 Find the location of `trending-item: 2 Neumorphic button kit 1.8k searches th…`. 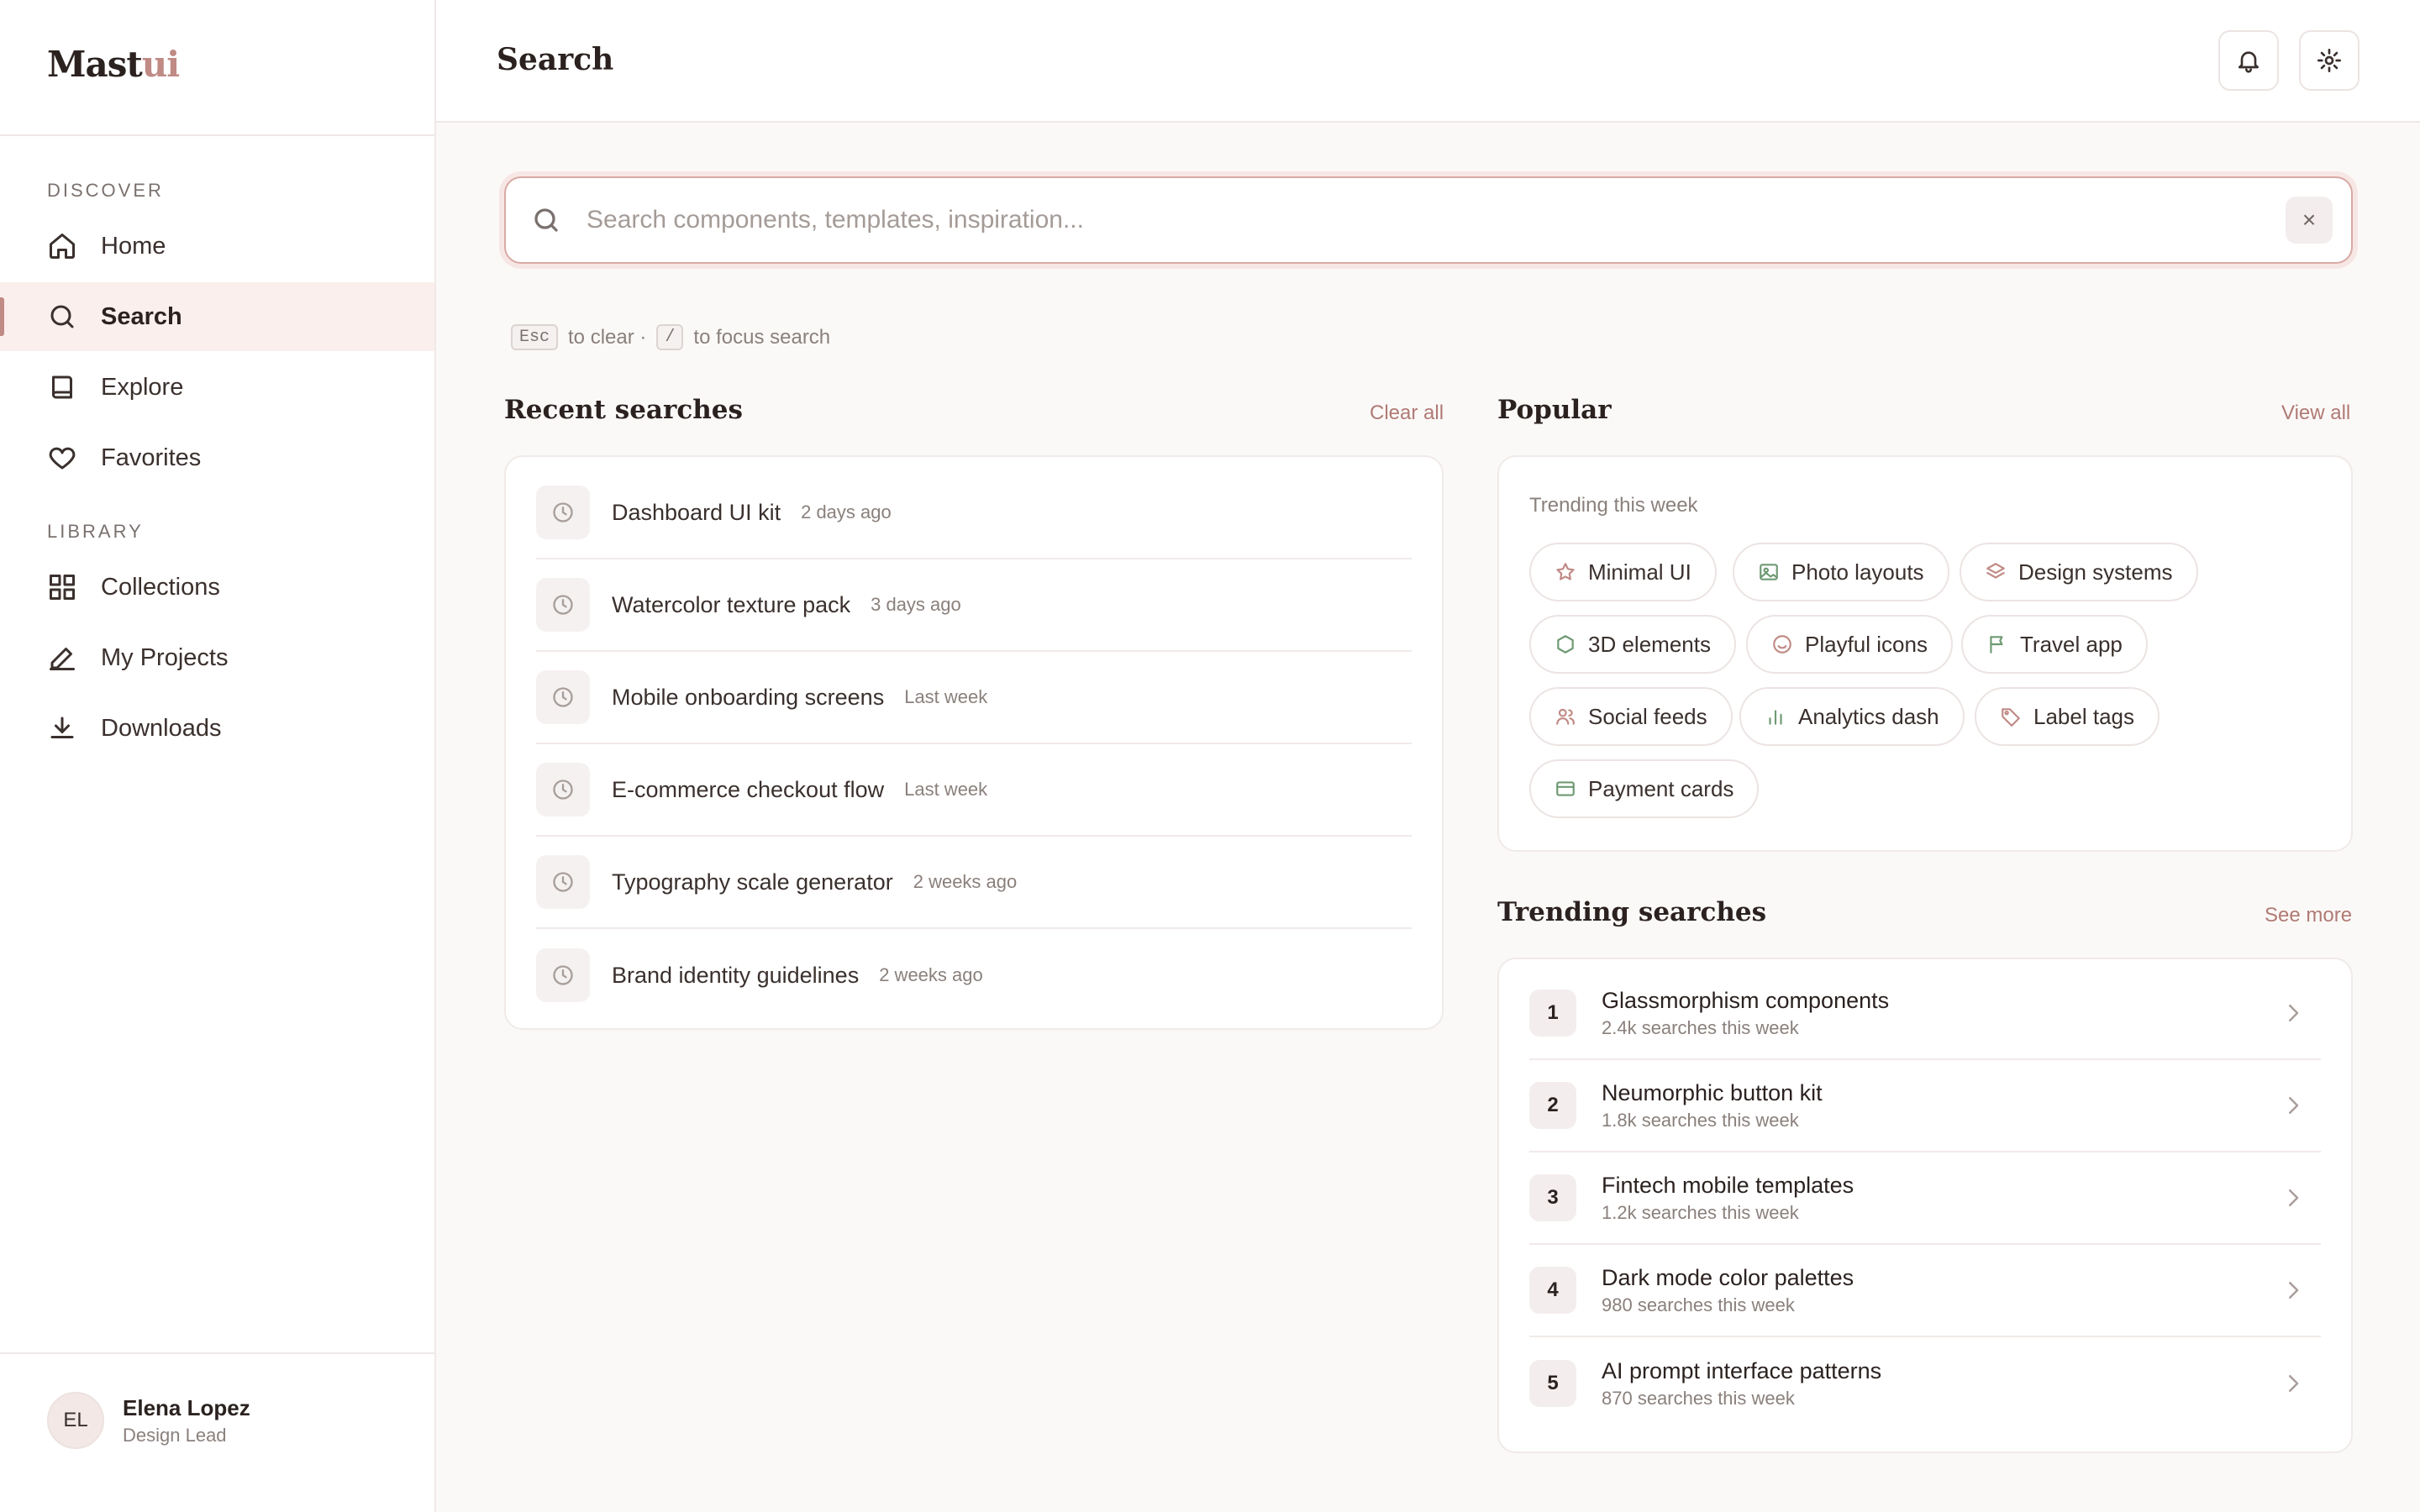

trending-item: 2 Neumorphic button kit 1.8k searches th… is located at coordinates (1925, 1106).